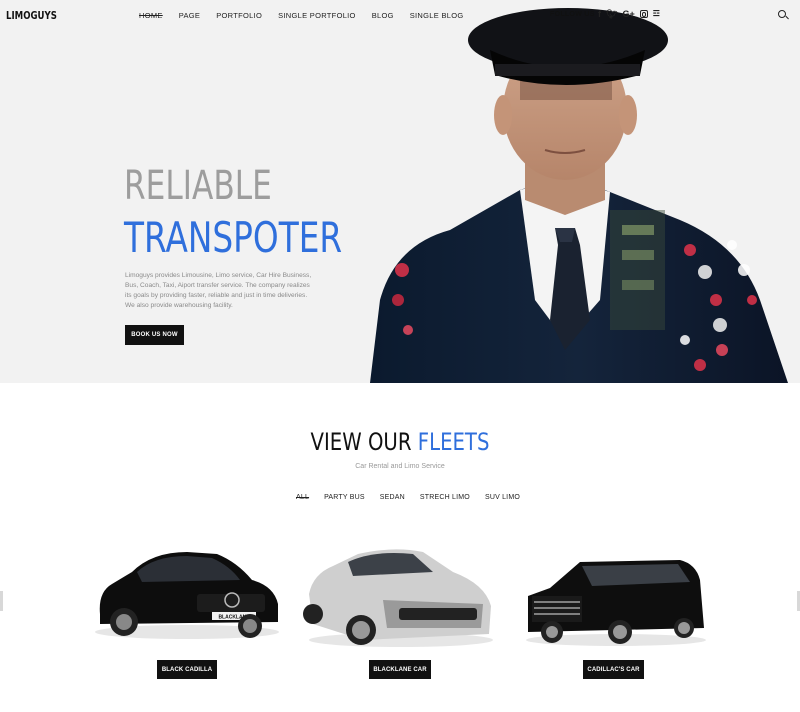 The width and height of the screenshot is (800, 712). I want to click on fleet-filters: ALL PARTY BUS SEDAN STRECH LIMO SUV LIMO, so click(415, 497).